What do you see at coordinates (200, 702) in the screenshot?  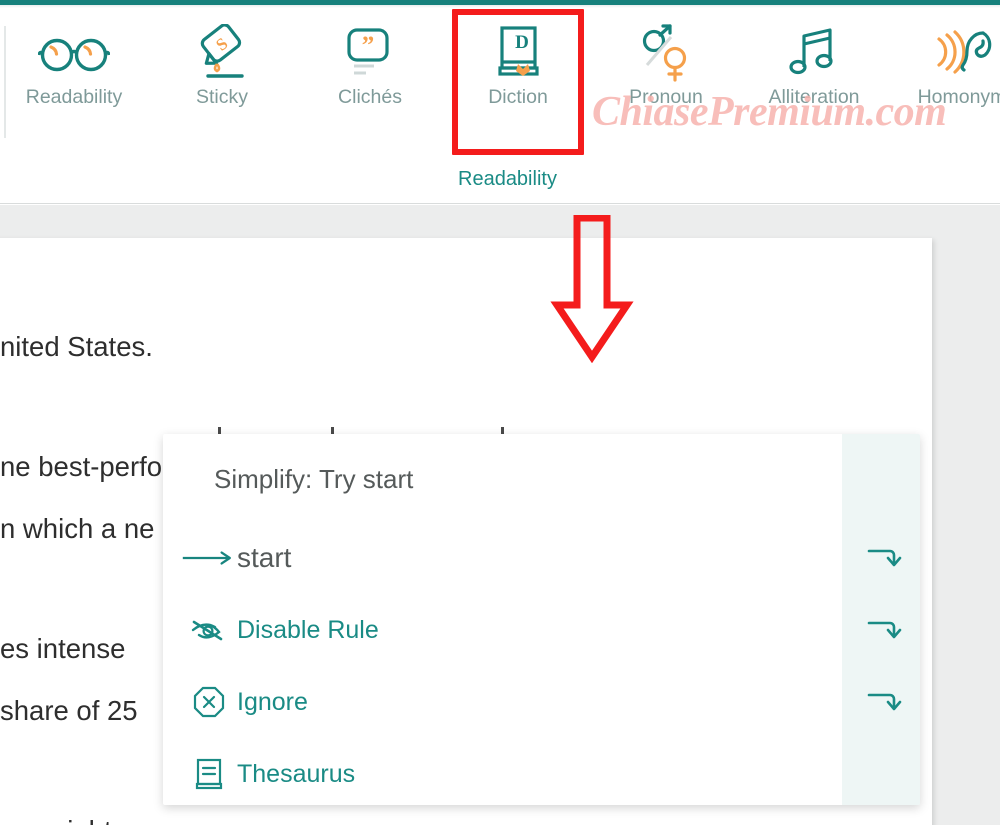 I see `octagon-x-icon` at bounding box center [200, 702].